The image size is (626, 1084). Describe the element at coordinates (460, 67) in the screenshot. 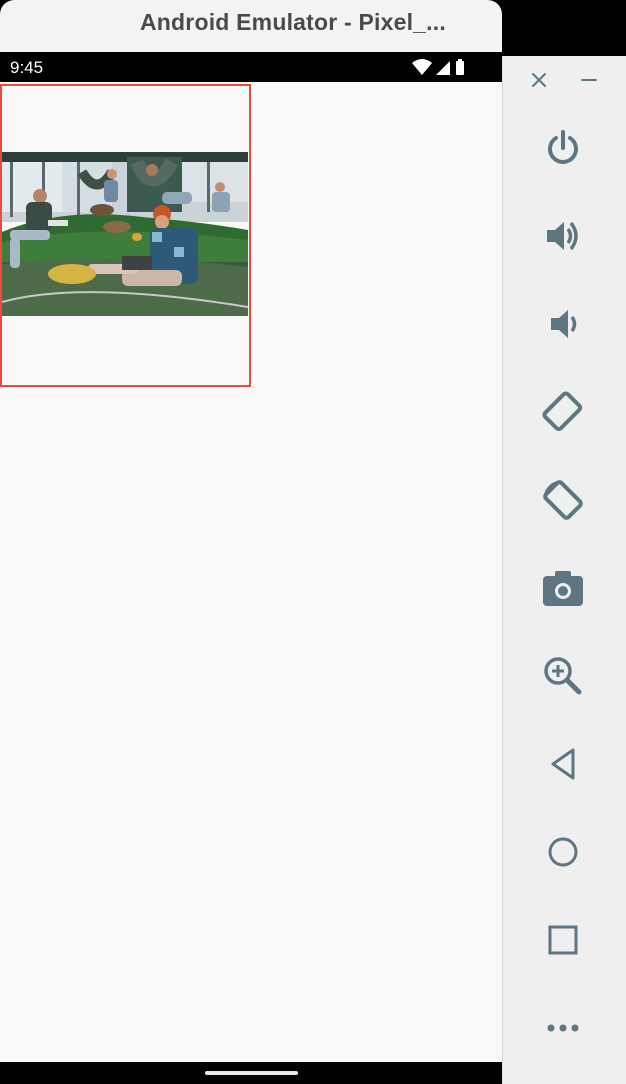

I see `battery-icon` at that location.